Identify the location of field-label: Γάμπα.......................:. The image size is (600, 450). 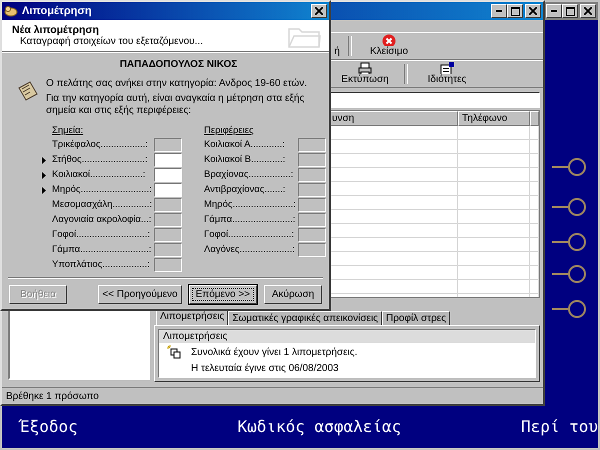
(250, 220).